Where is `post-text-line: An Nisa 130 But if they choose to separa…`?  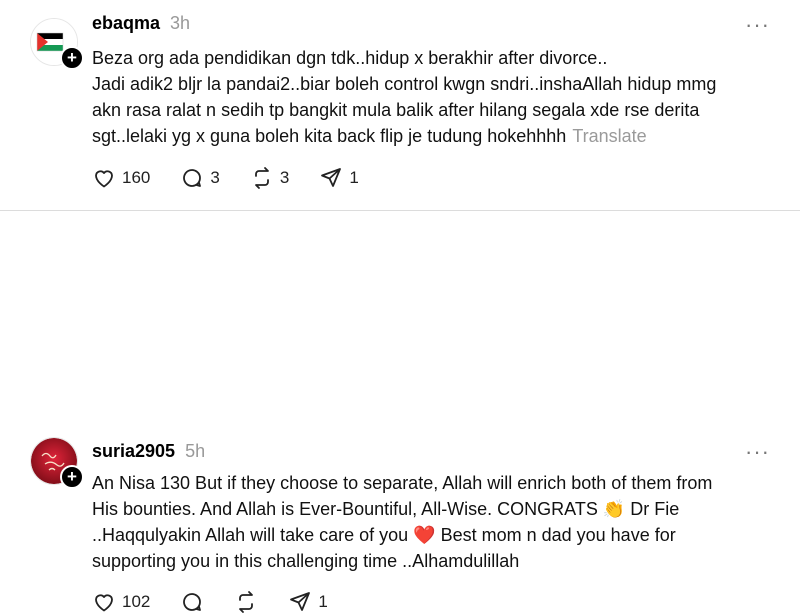 post-text-line: An Nisa 130 But if they choose to separa… is located at coordinates (402, 483).